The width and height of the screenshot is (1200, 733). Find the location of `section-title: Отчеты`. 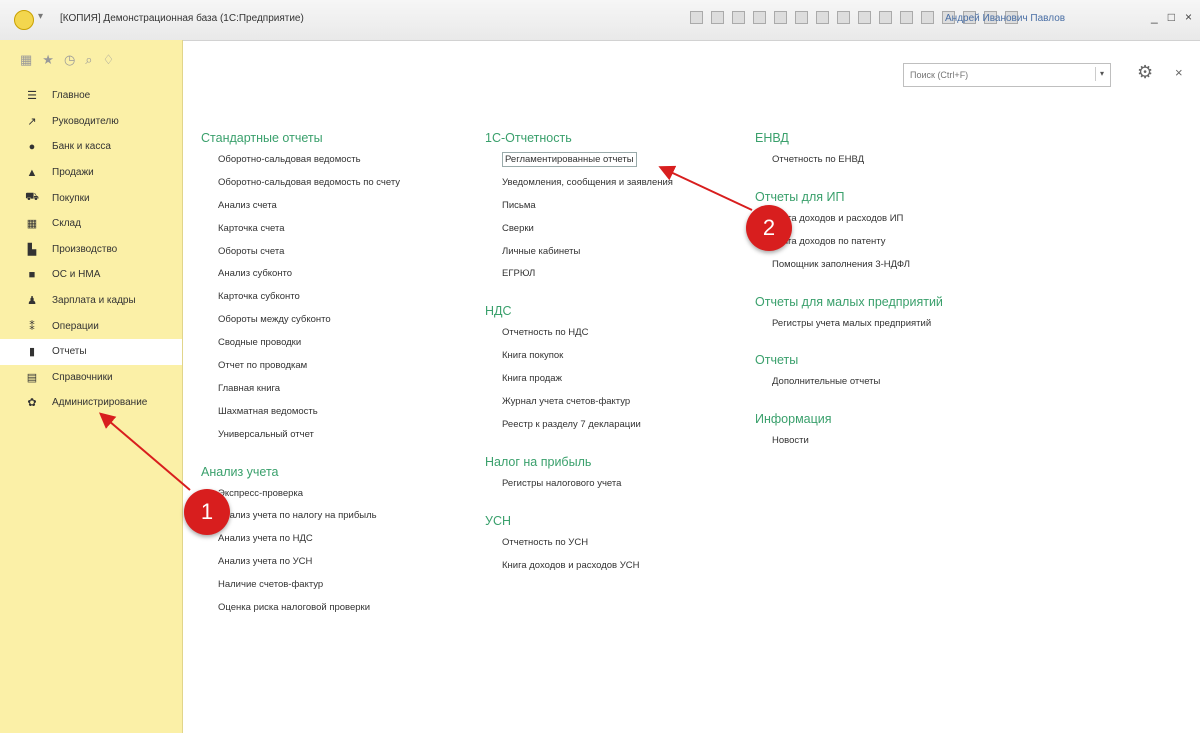

section-title: Отчеты is located at coordinates (777, 360).